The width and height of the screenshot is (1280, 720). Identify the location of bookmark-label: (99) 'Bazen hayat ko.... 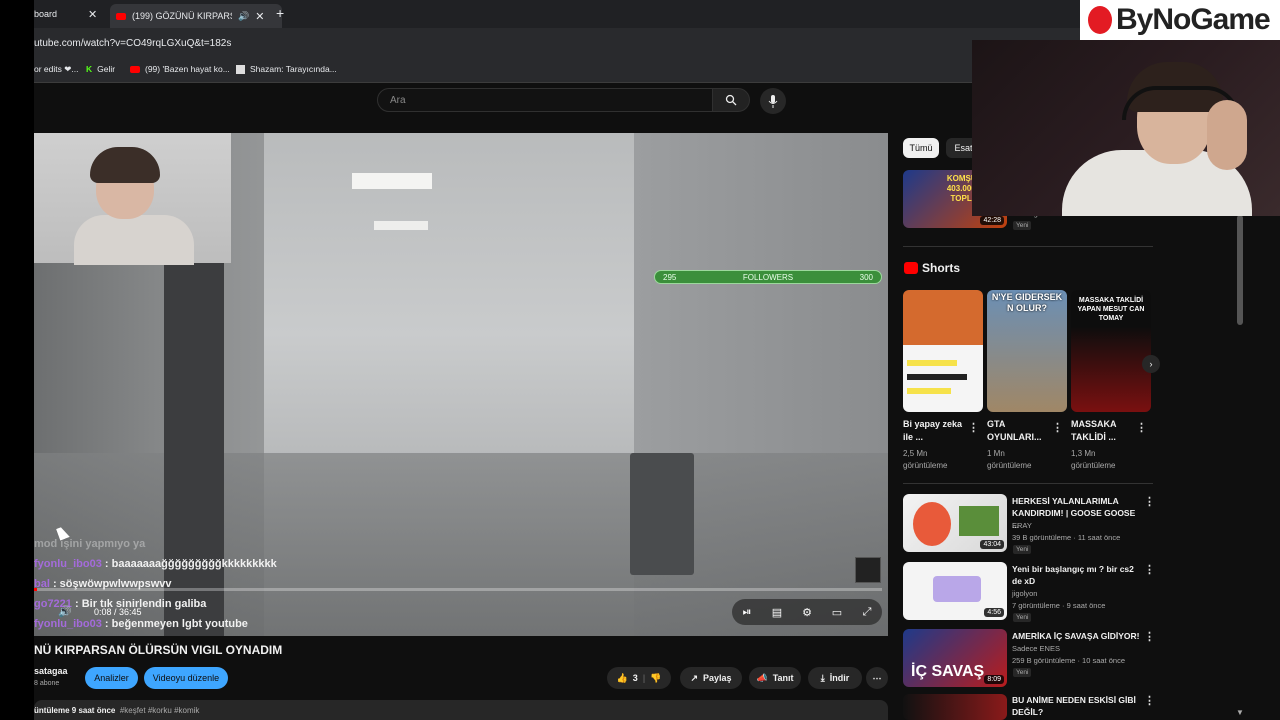
(187, 69).